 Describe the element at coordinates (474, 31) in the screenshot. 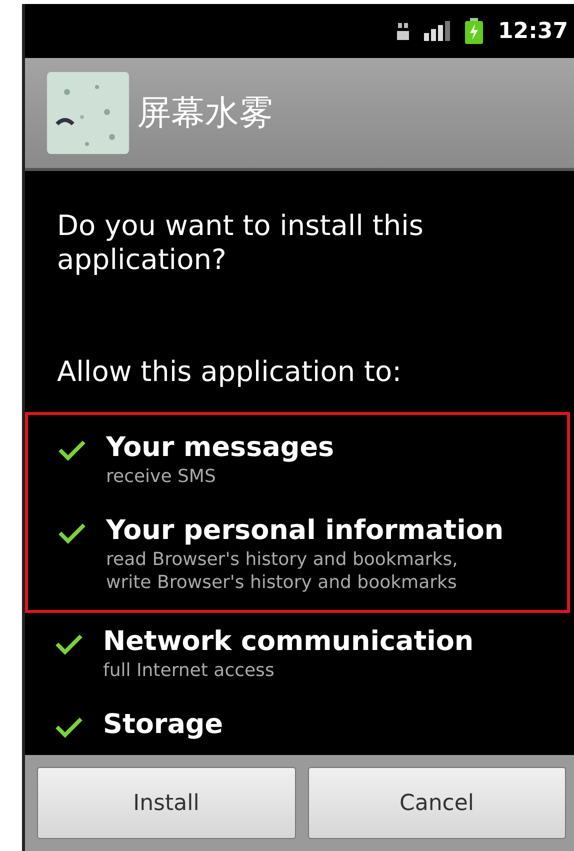

I see `battery-icon` at that location.